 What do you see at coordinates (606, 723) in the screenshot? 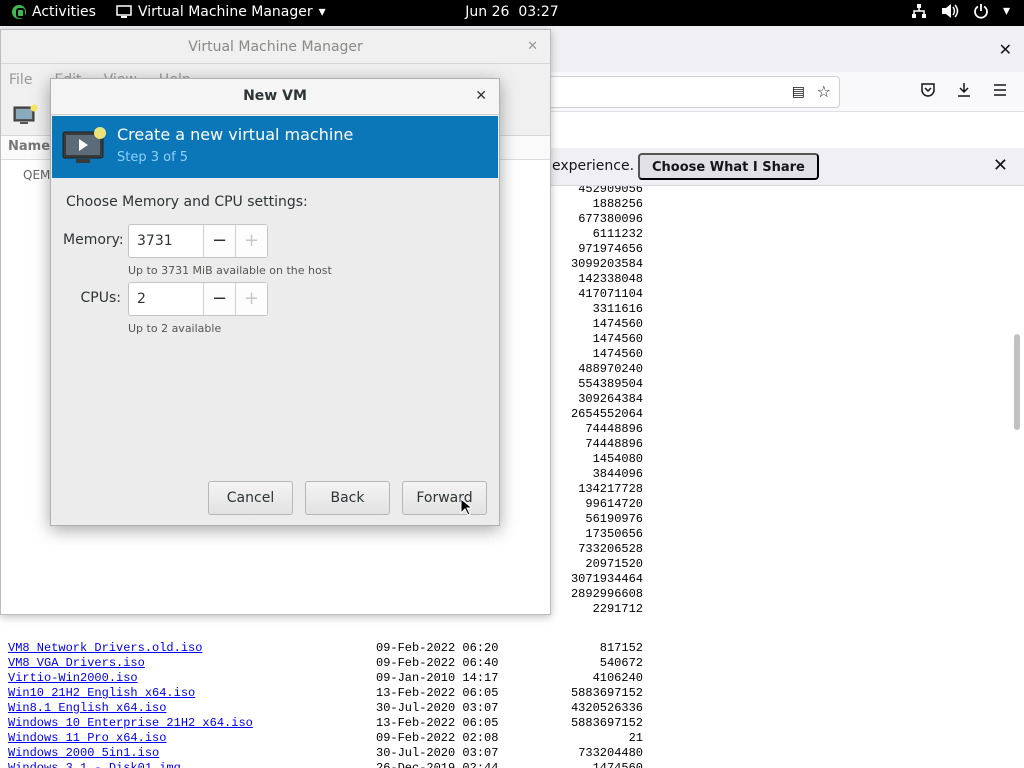
I see `file-size: 5883697152` at bounding box center [606, 723].